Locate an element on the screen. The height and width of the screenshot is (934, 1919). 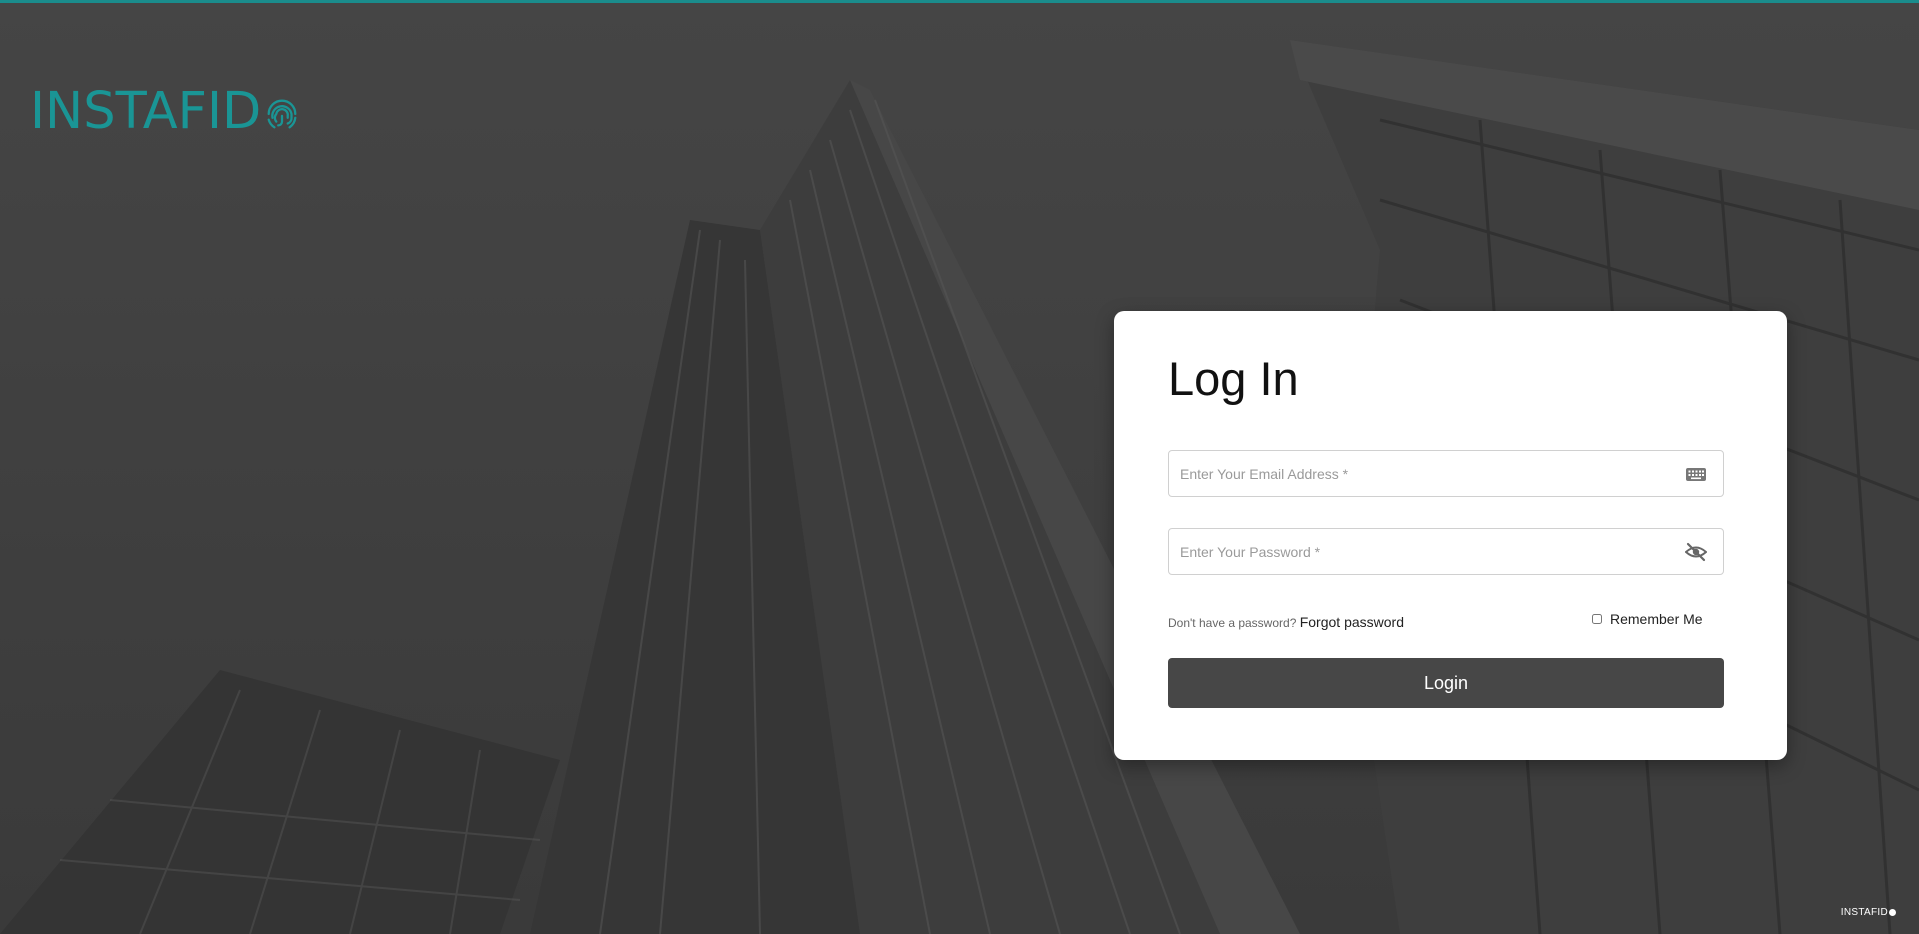
forgot-password-link: Forgot password is located at coordinates (1352, 622).